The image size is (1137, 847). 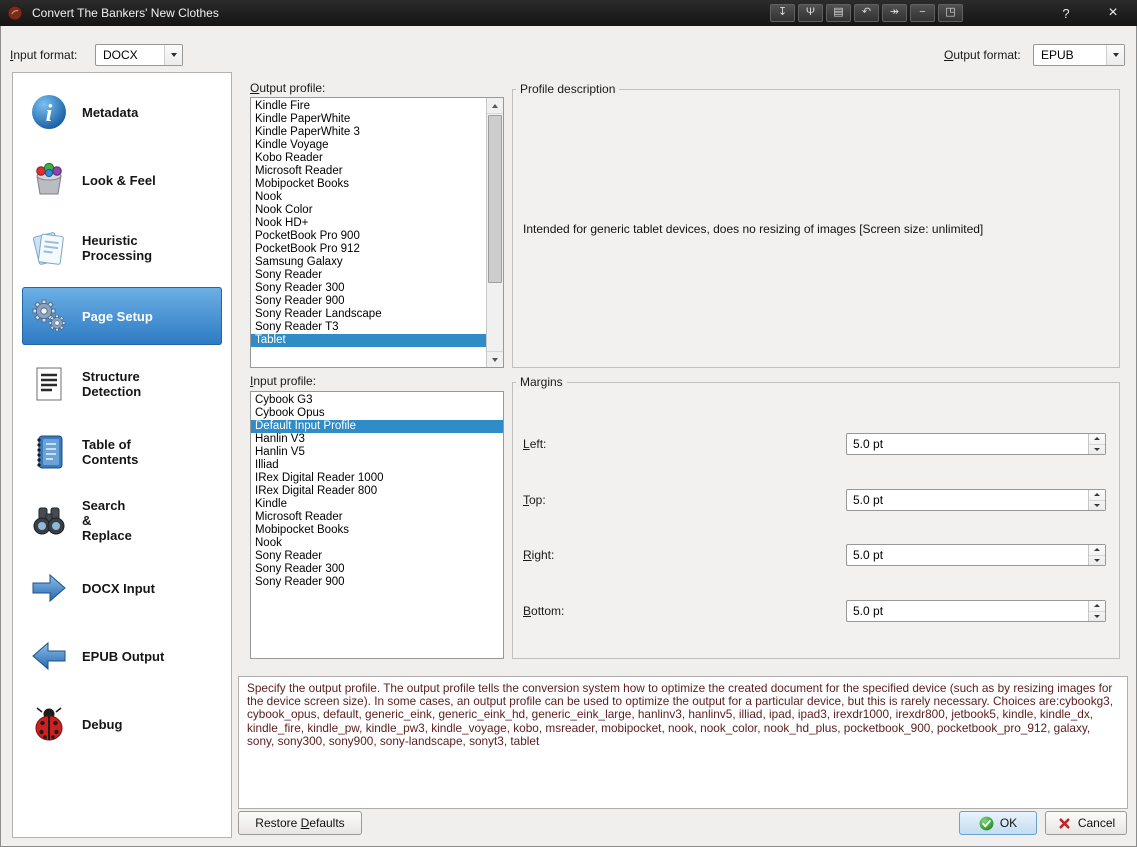 I want to click on info-icon: i, so click(x=49, y=112).